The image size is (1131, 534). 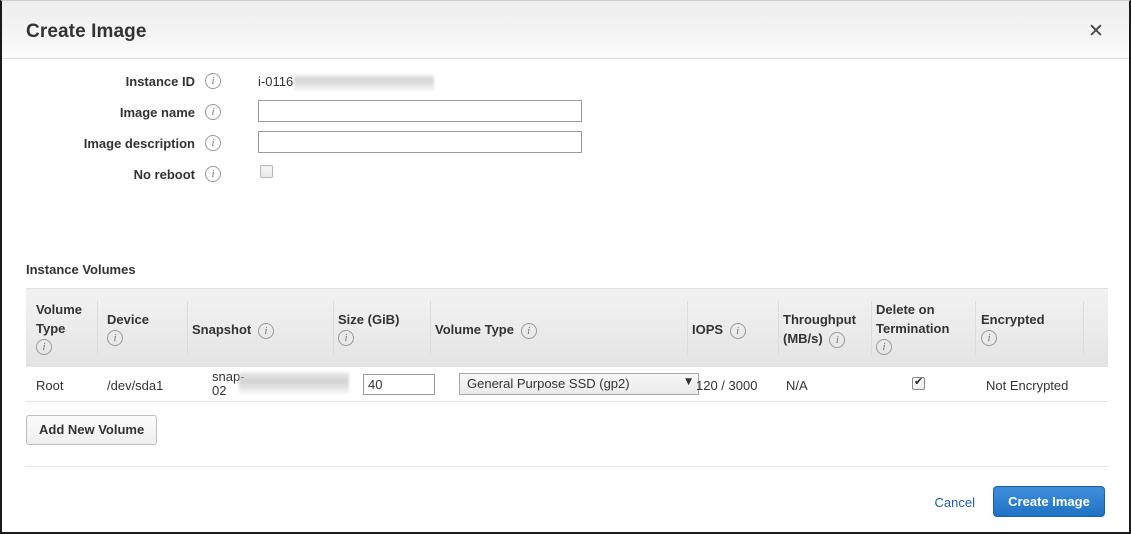 I want to click on volume-type-select-value: General Purpose SSD (gp2), so click(x=548, y=383).